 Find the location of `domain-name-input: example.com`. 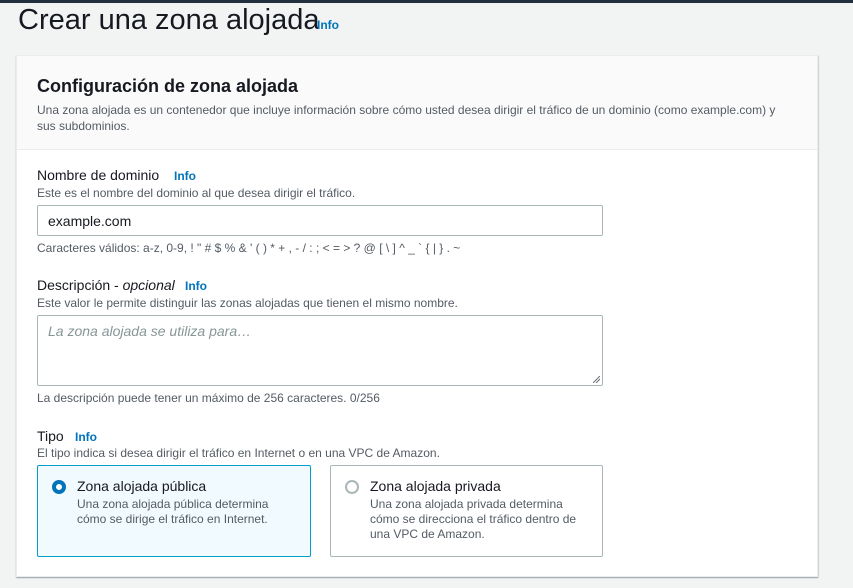

domain-name-input: example.com is located at coordinates (320, 220).